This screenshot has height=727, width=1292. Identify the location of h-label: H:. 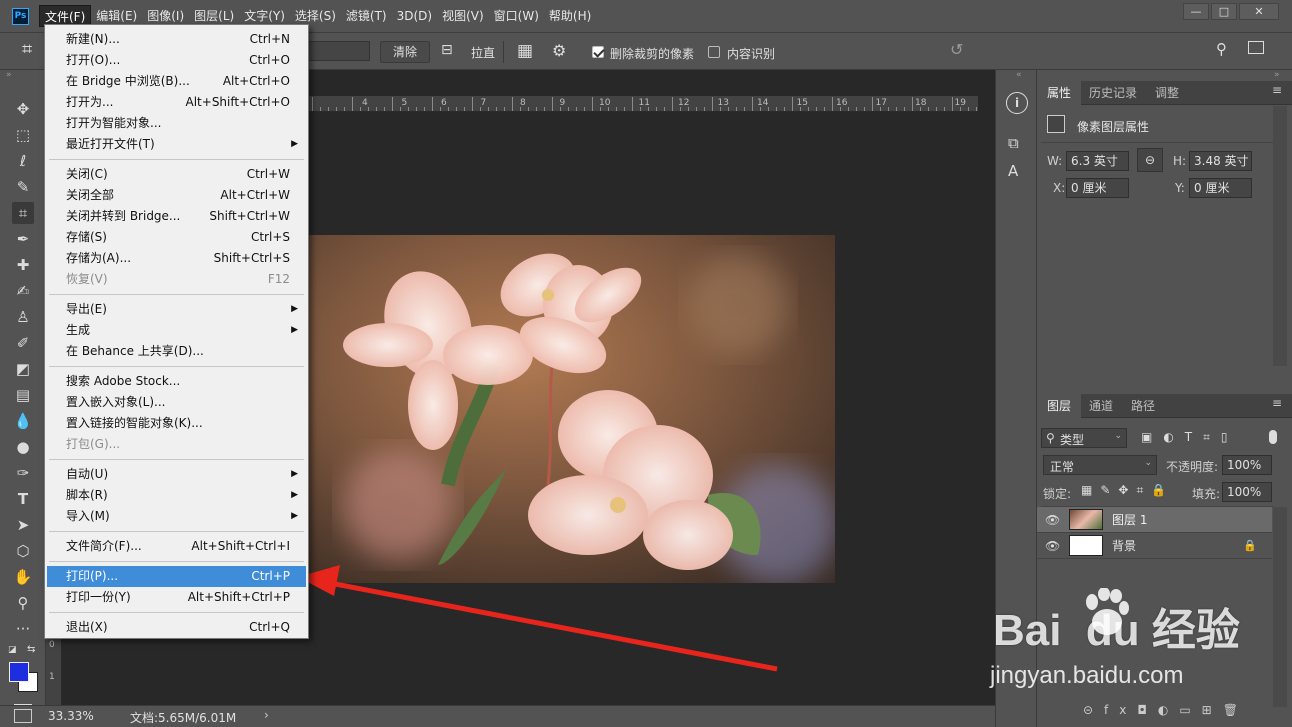
(1180, 161).